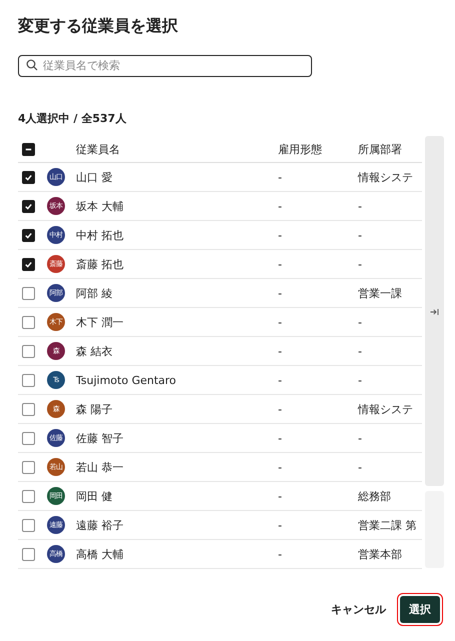 The height and width of the screenshot is (641, 455). What do you see at coordinates (100, 554) in the screenshot?
I see `employee-name: 高橋 大輔` at bounding box center [100, 554].